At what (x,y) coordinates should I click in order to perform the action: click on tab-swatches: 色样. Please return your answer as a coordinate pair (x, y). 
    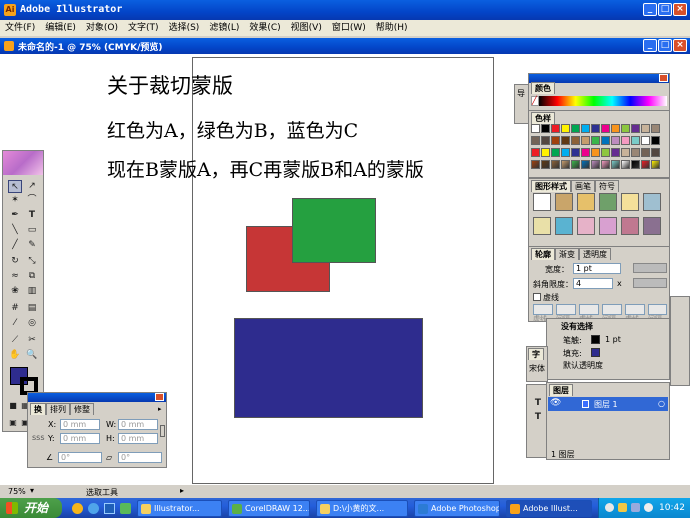
    Looking at the image, I should click on (543, 118).